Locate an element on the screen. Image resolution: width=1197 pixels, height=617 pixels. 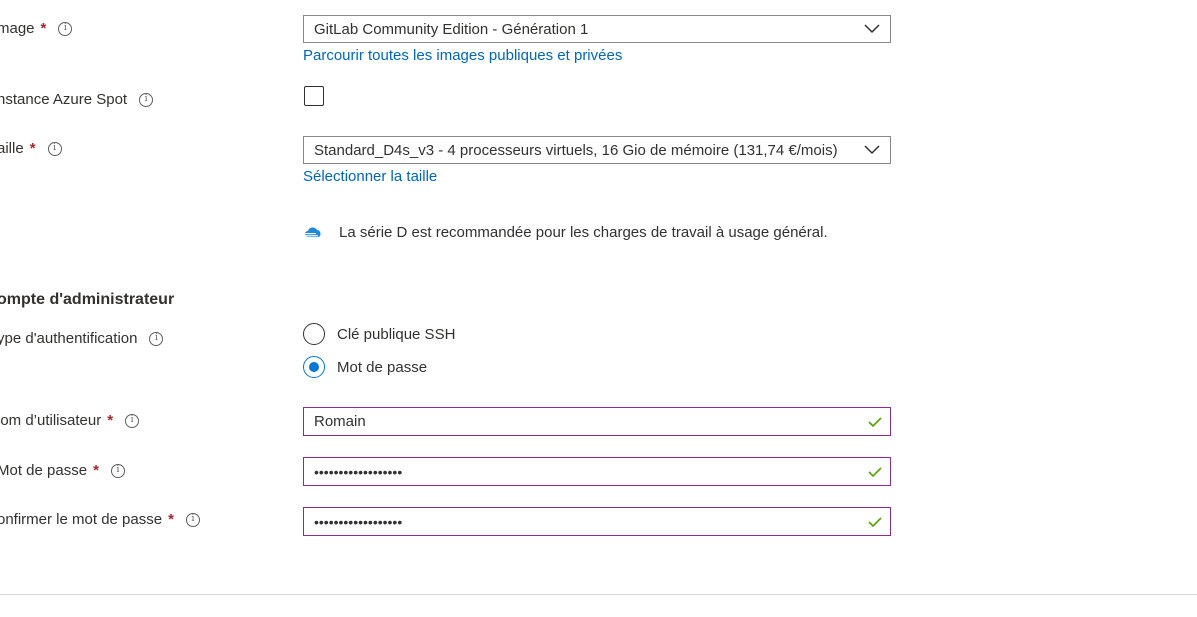
size-label-row: aille * i is located at coordinates (31, 148).